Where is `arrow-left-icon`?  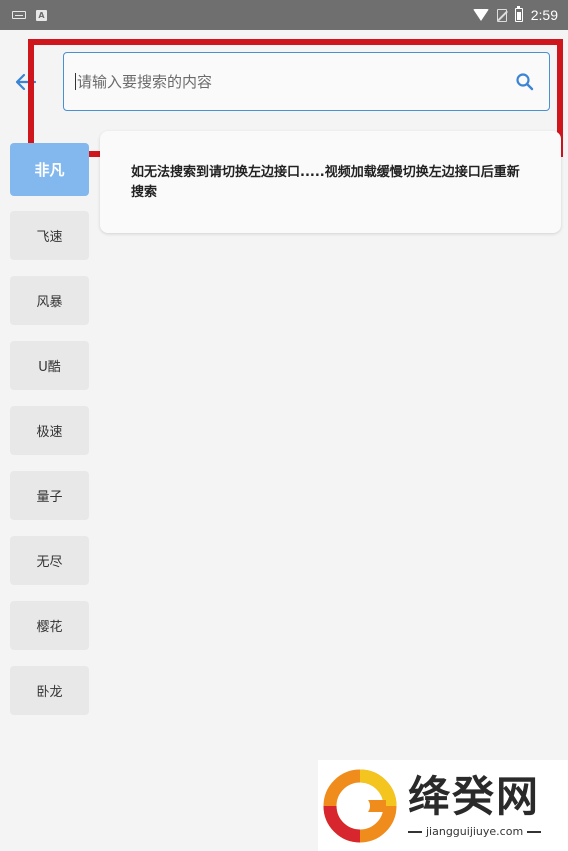
arrow-left-icon is located at coordinates (26, 82).